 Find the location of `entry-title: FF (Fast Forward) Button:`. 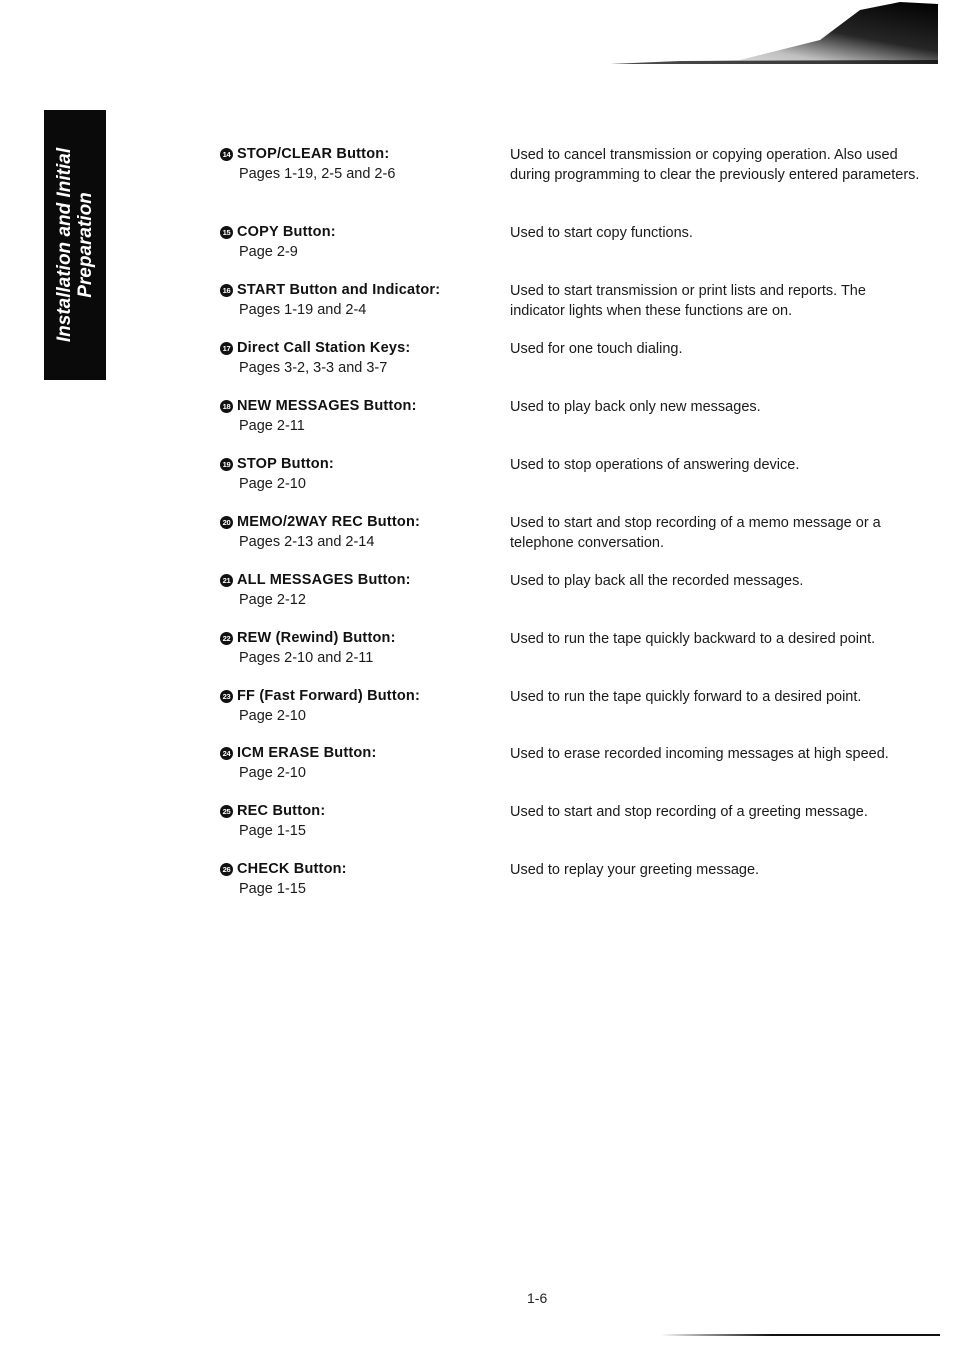

entry-title: FF (Fast Forward) Button: is located at coordinates (329, 696).